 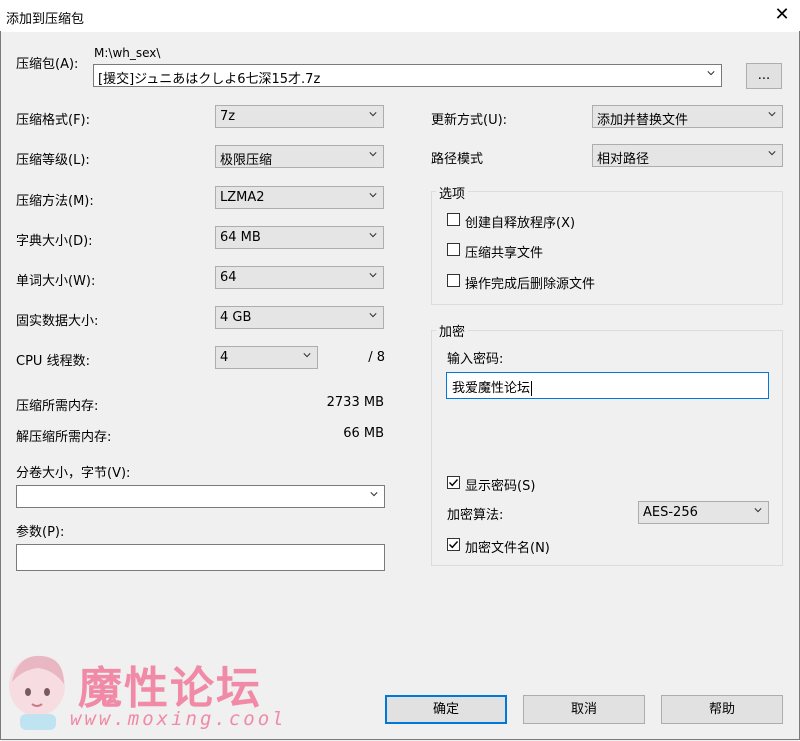 What do you see at coordinates (39, 690) in the screenshot?
I see `watermark-avatar` at bounding box center [39, 690].